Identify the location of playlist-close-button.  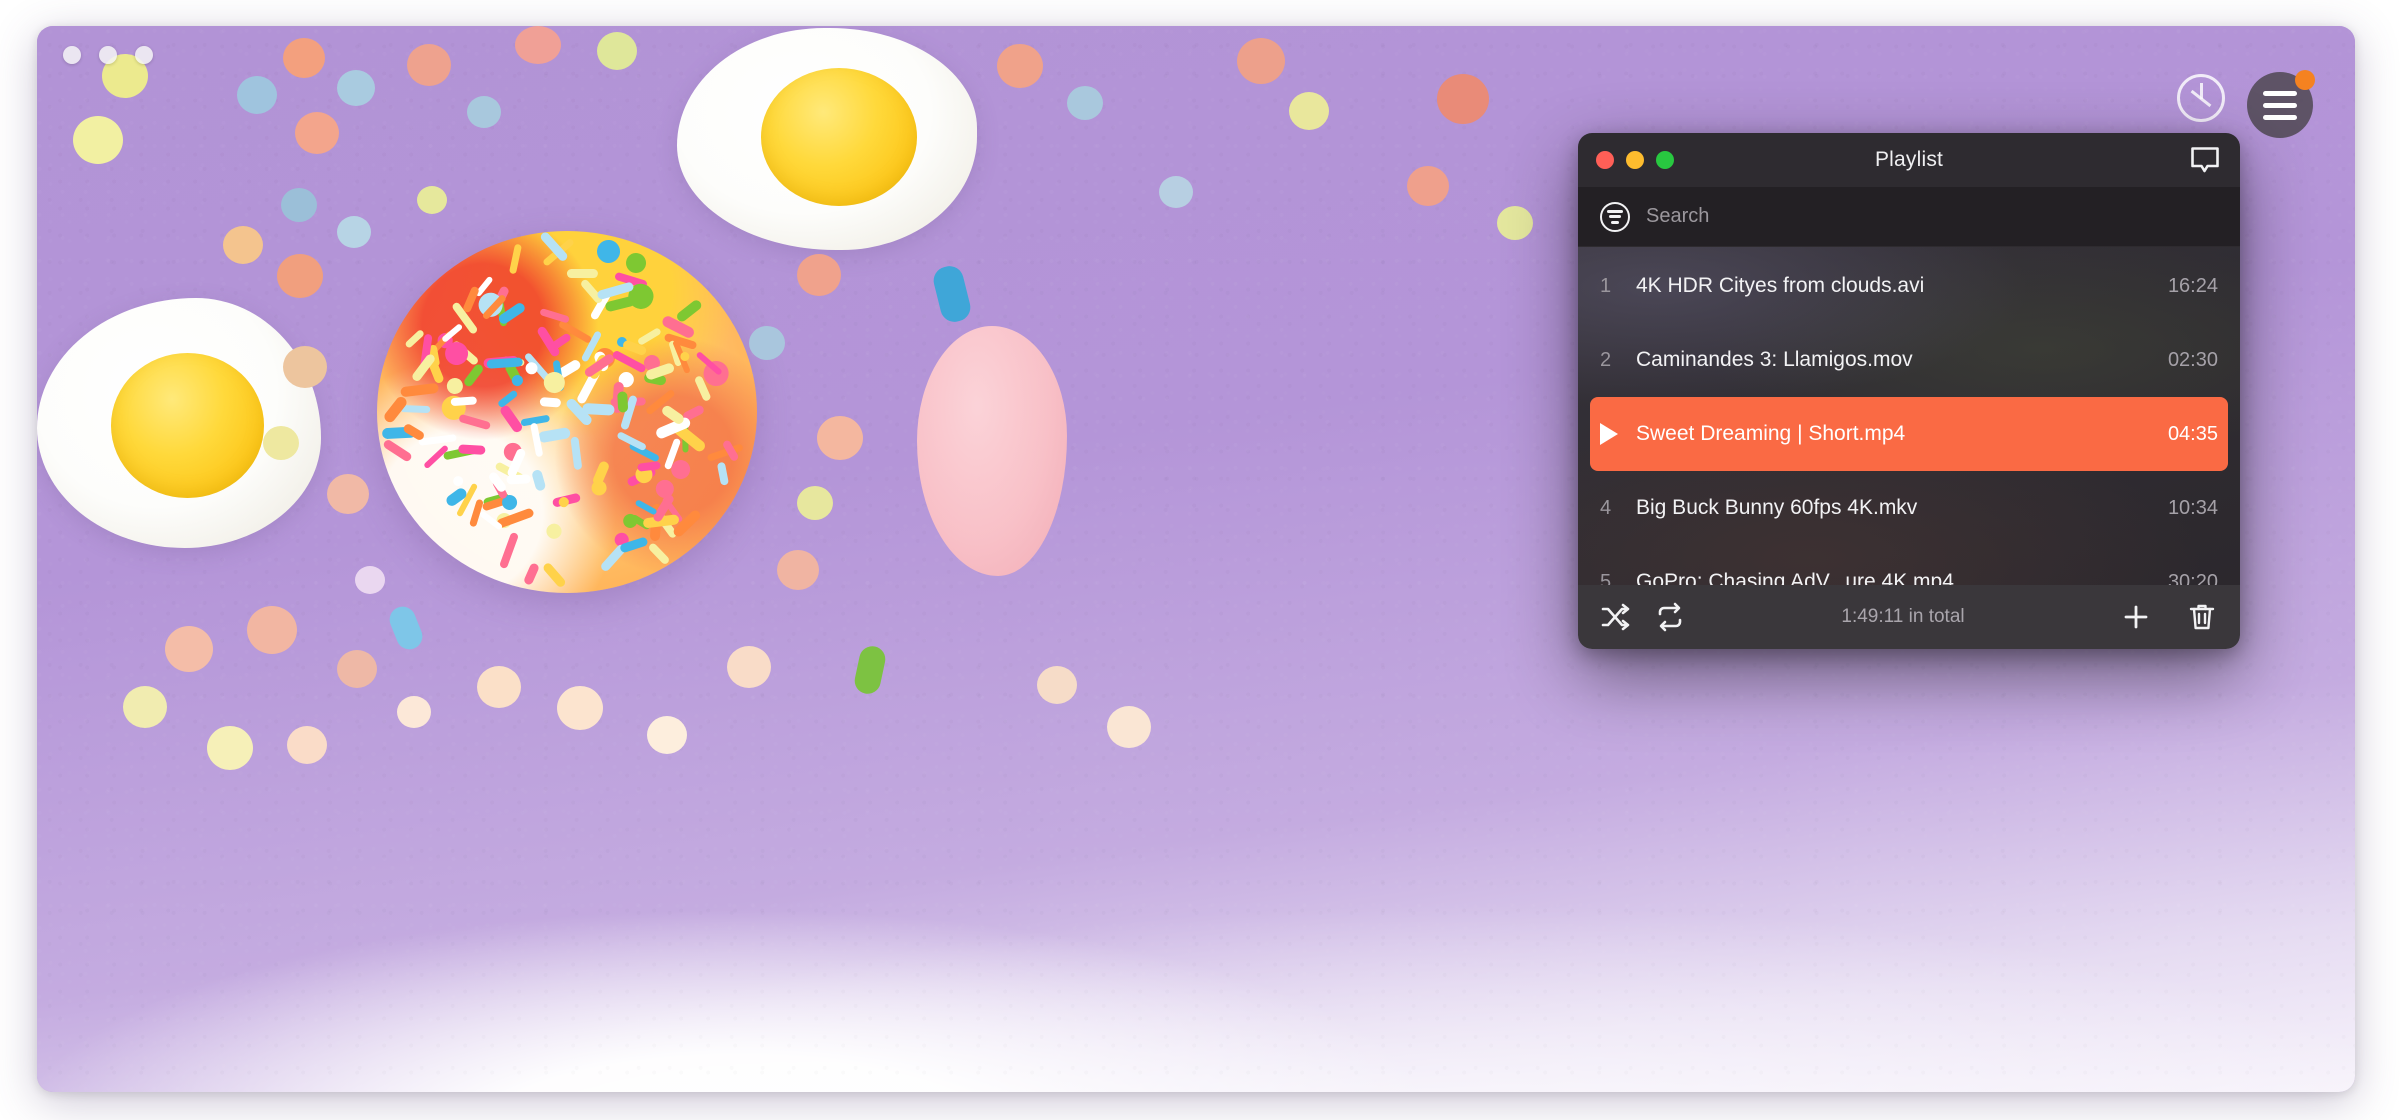
(1605, 160).